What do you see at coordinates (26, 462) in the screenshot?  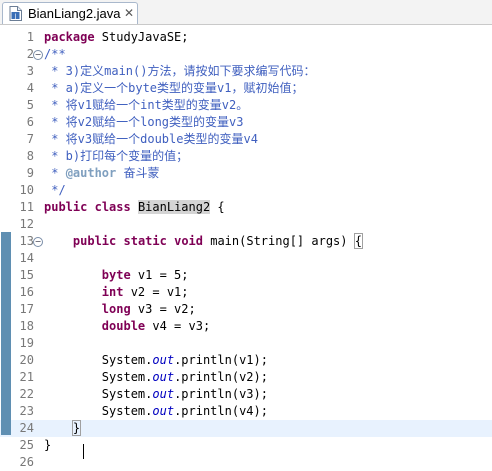 I see `line-number: 26` at bounding box center [26, 462].